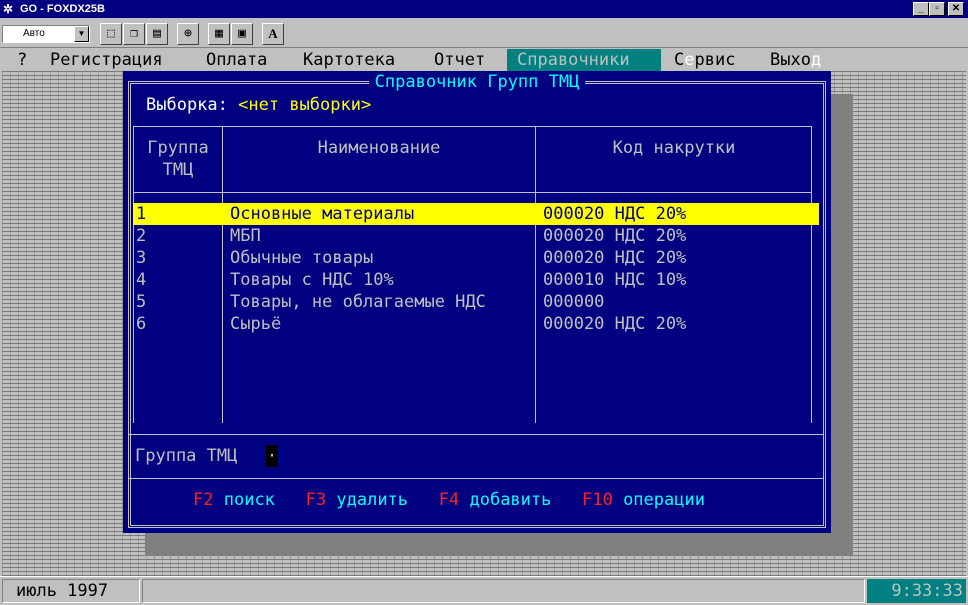 The height and width of the screenshot is (605, 968). What do you see at coordinates (312, 280) in the screenshot?
I see `row-name: Товары с НДС 10%` at bounding box center [312, 280].